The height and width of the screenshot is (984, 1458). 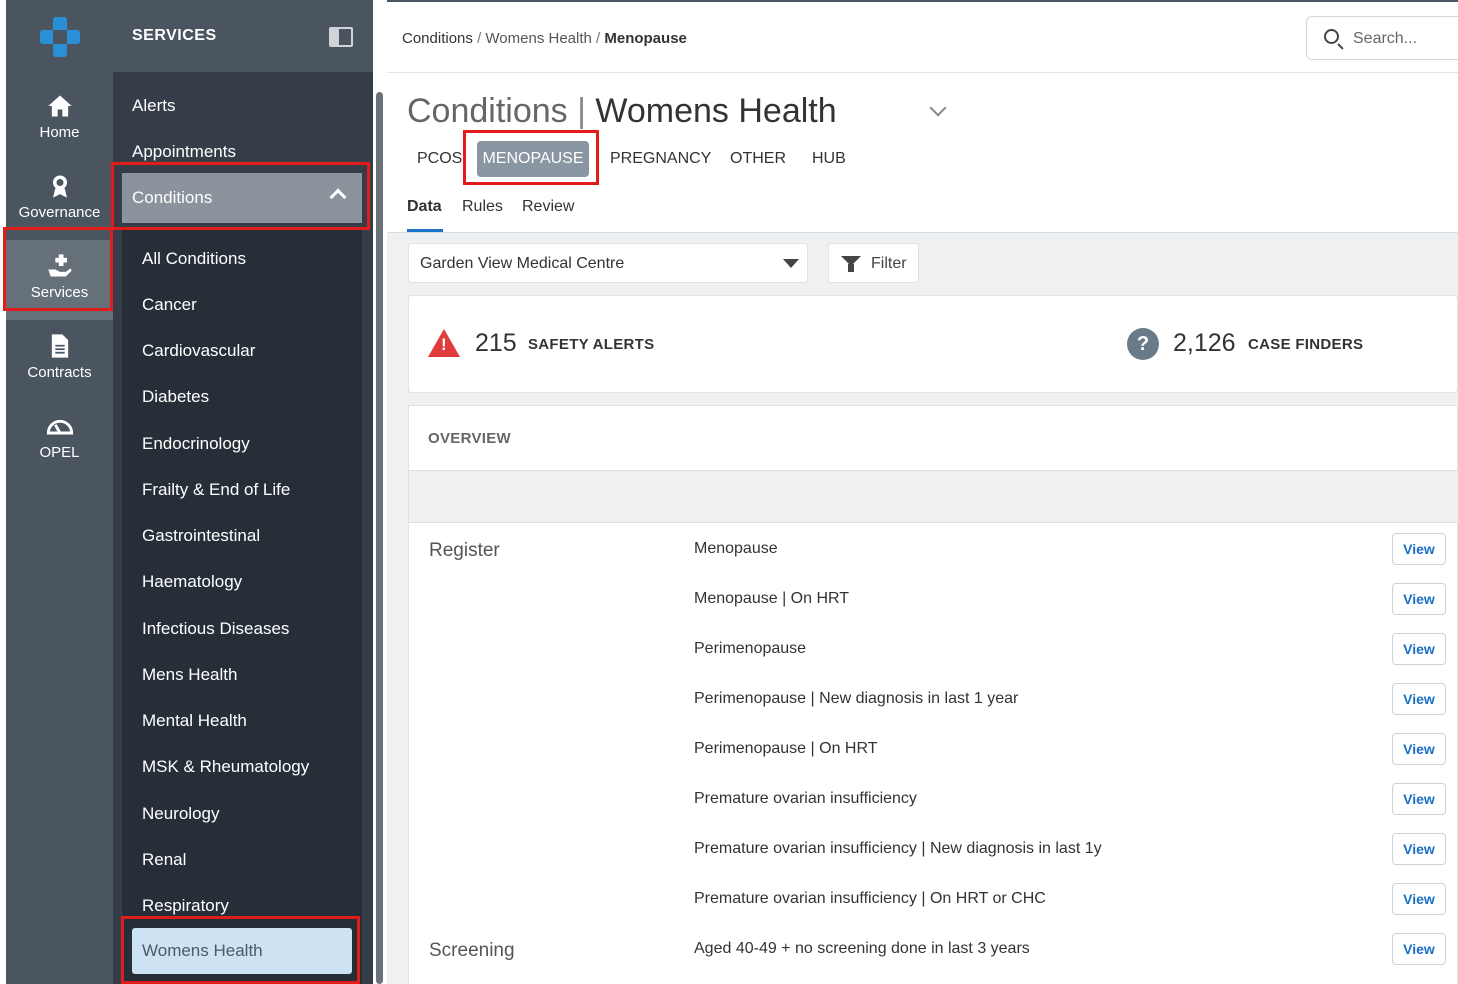 What do you see at coordinates (192, 582) in the screenshot?
I see `submenu-item: Haematology` at bounding box center [192, 582].